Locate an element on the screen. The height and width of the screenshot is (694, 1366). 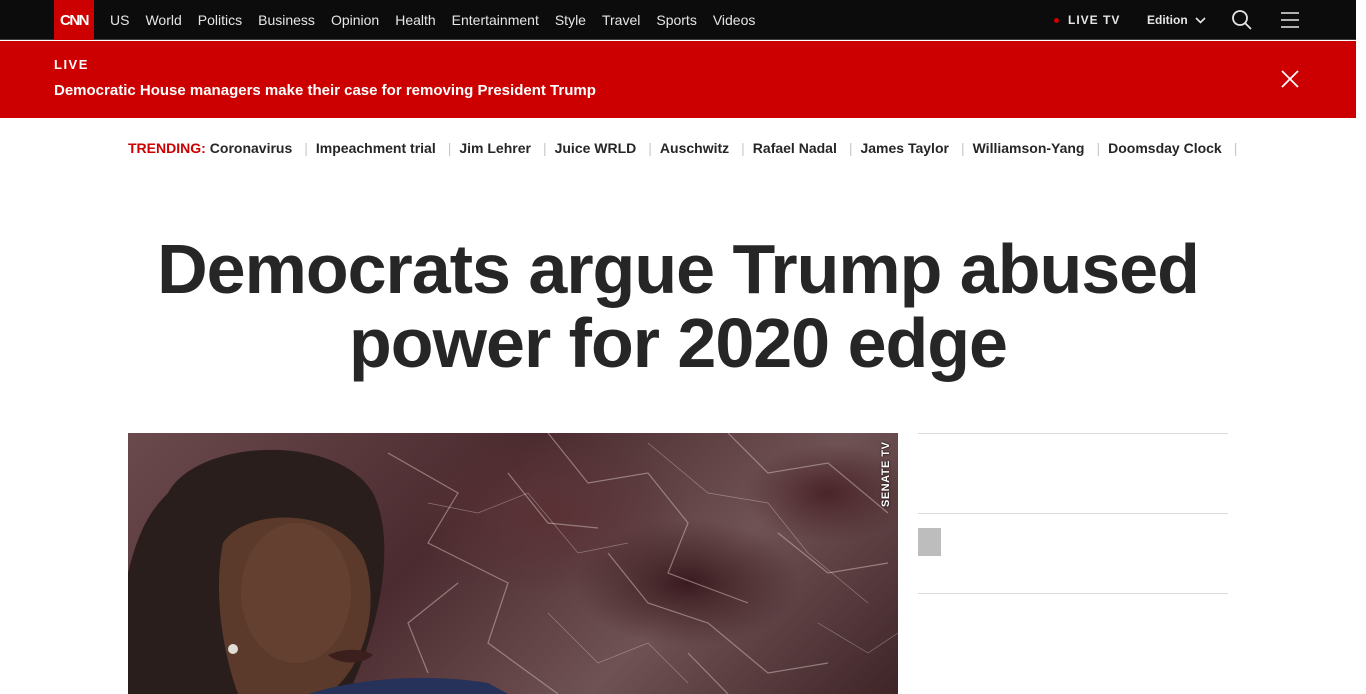
trending-label: TRENDING: is located at coordinates (167, 148).